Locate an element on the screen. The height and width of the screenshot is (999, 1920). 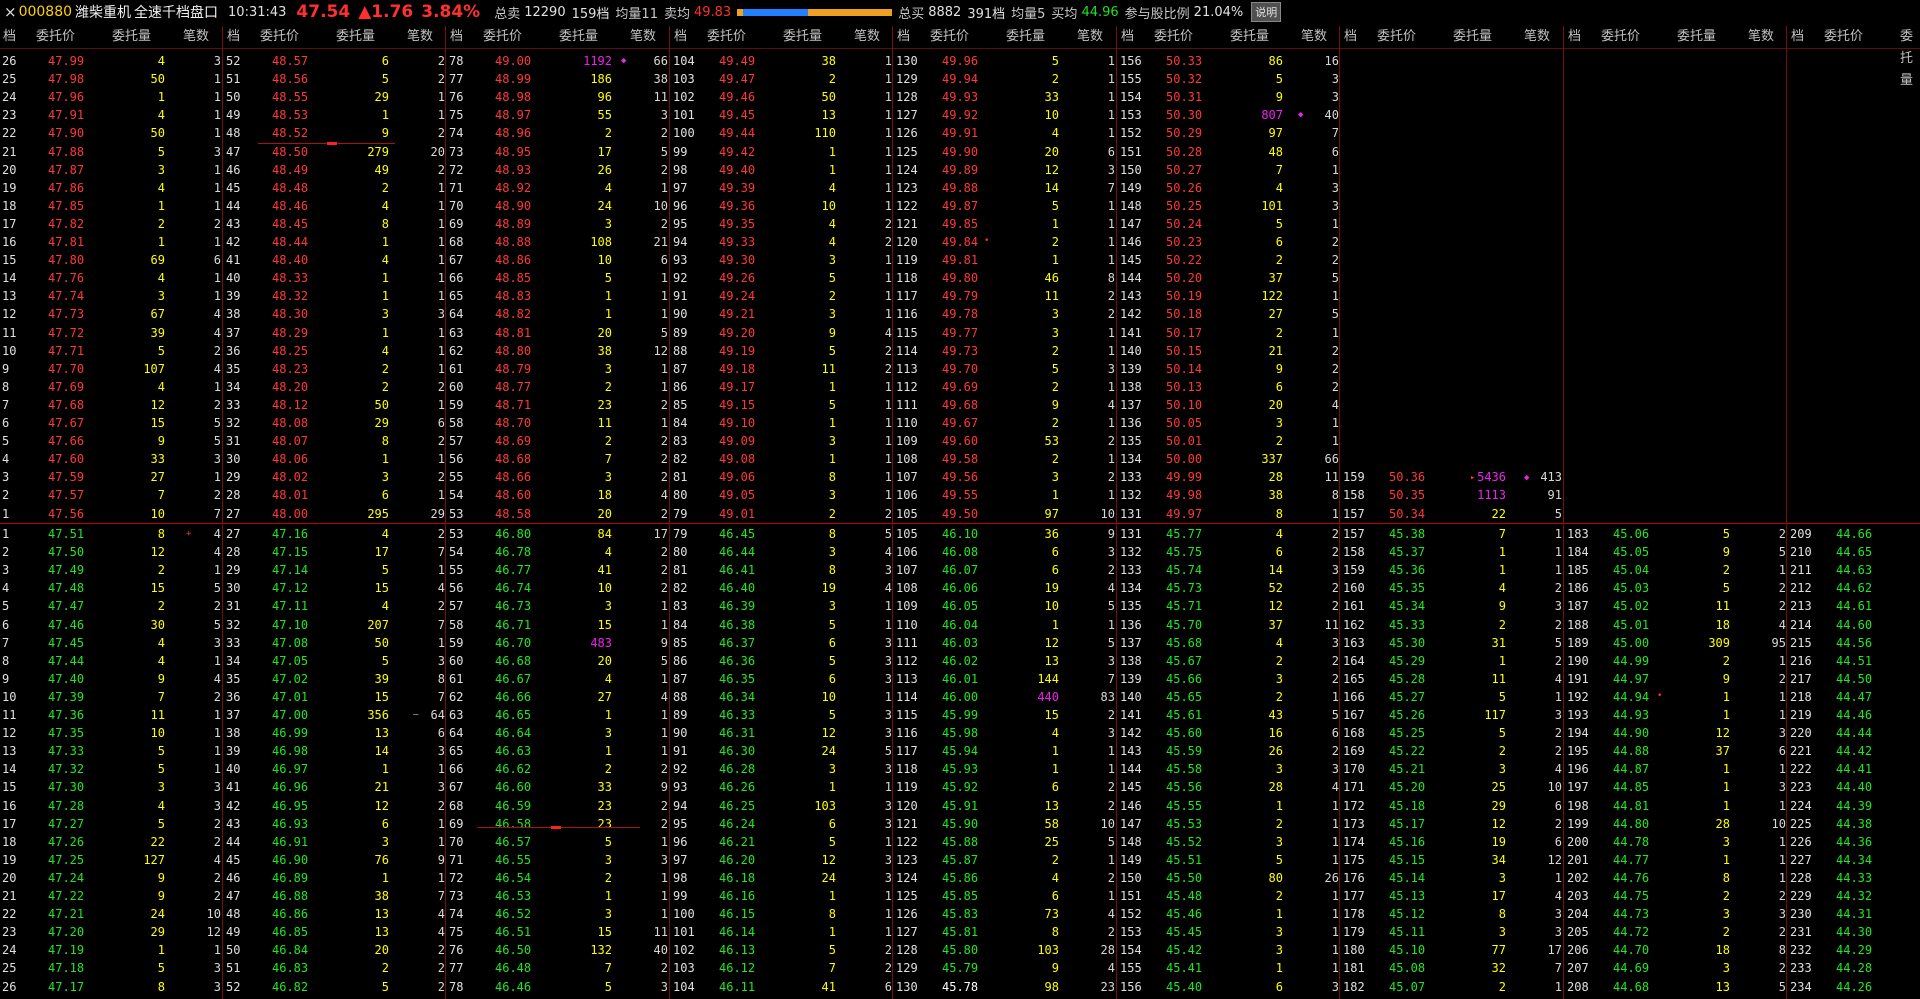
order-qty: 33 is located at coordinates (604, 787).